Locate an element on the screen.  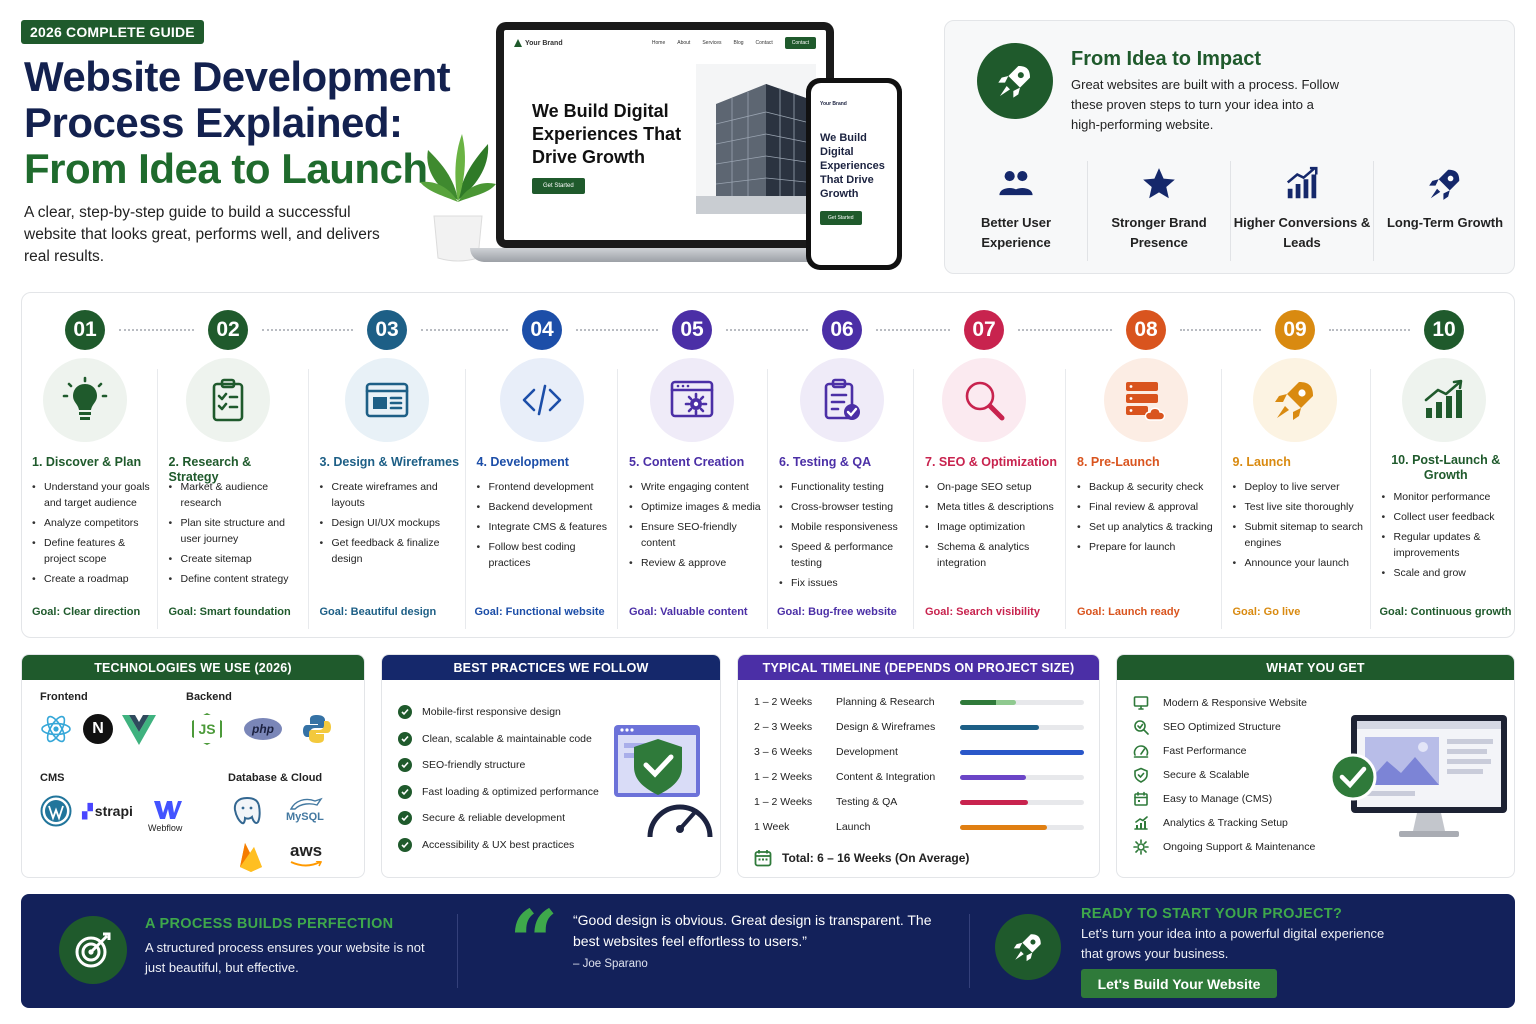
benefit-brand-presence: Stronger Brand Presence is located at coordinates (1159, 211).